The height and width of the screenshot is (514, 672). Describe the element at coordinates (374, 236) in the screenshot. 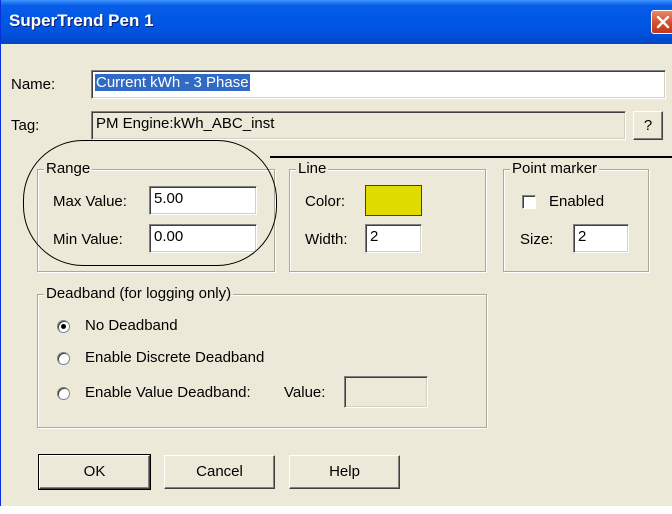

I see `line-width-text: 2` at that location.